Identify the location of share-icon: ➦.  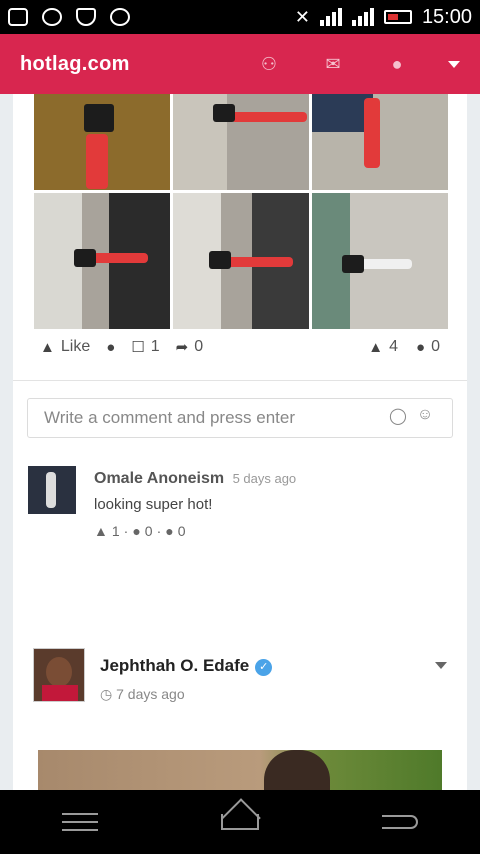
(182, 347).